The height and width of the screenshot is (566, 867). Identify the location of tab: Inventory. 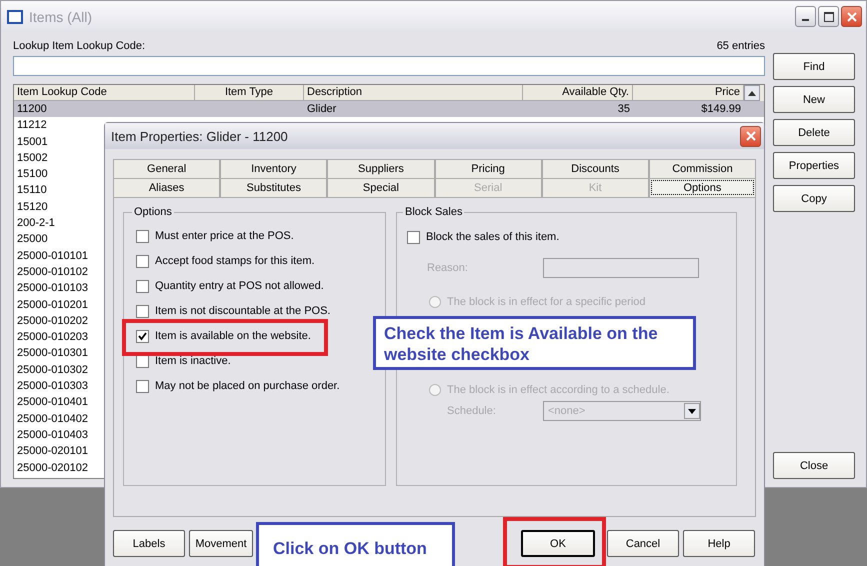
(274, 168).